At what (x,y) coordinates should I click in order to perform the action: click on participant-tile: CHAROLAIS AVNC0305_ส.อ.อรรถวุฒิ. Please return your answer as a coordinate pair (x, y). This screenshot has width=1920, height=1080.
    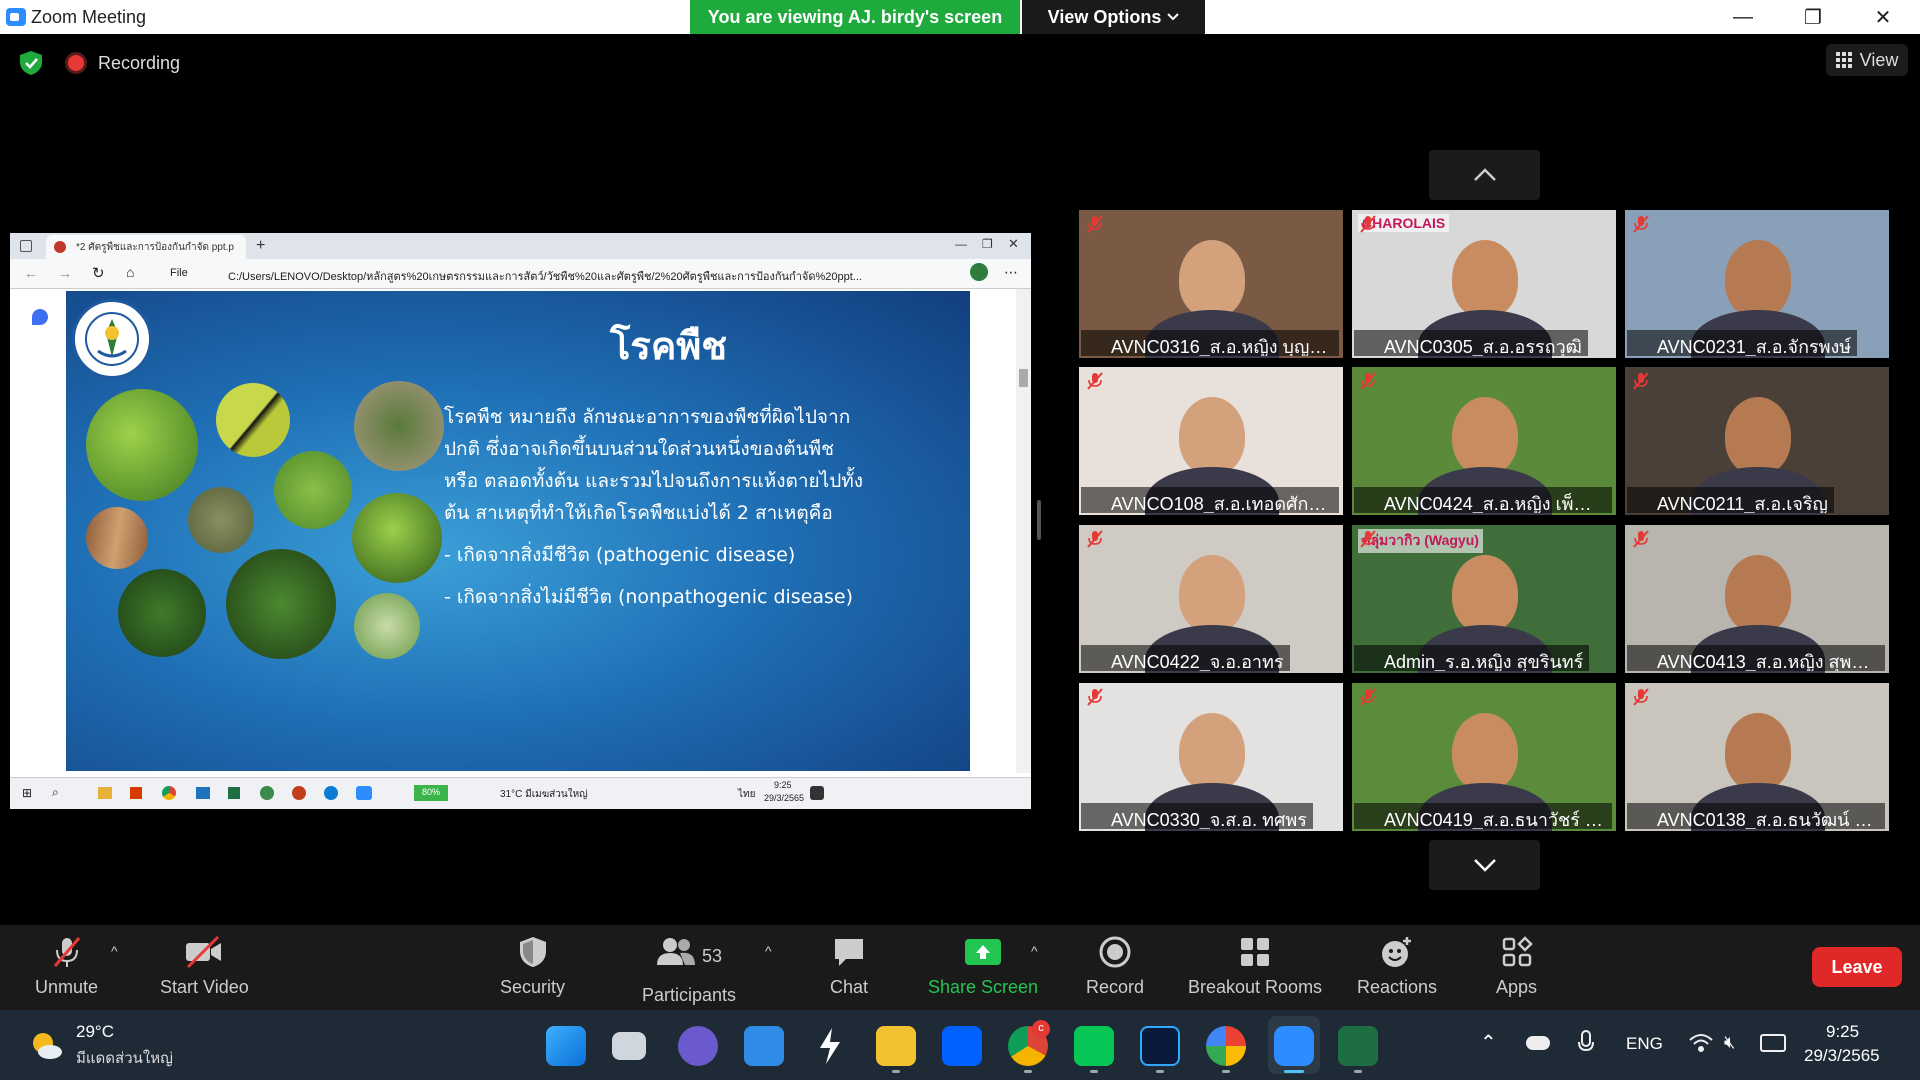
    Looking at the image, I should click on (1484, 284).